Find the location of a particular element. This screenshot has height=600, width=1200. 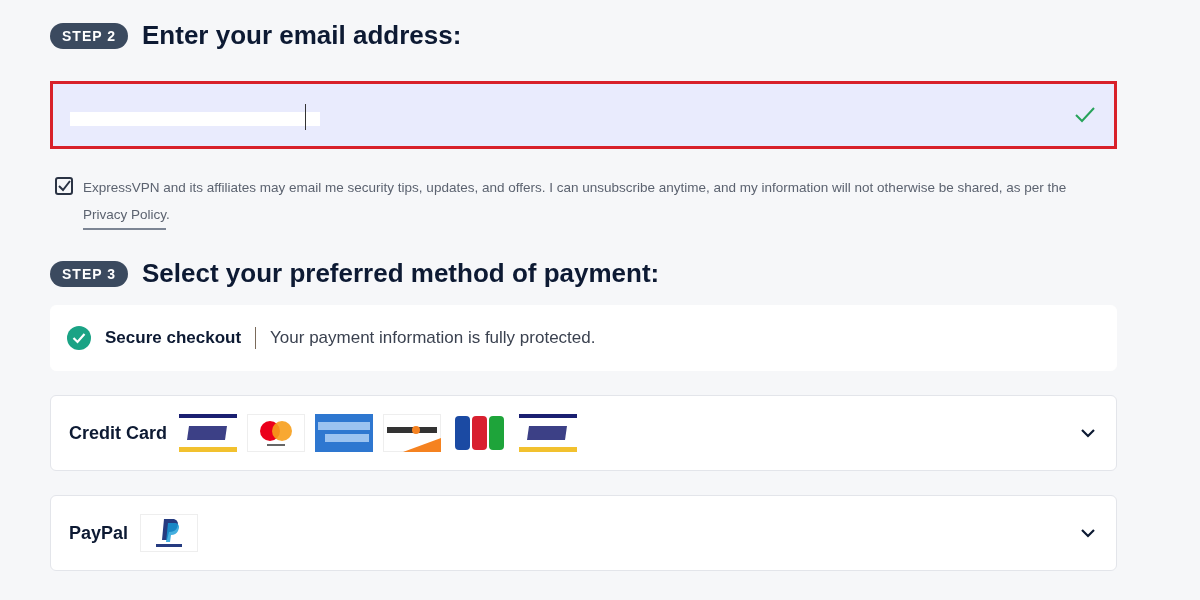

text-cursor is located at coordinates (305, 117).